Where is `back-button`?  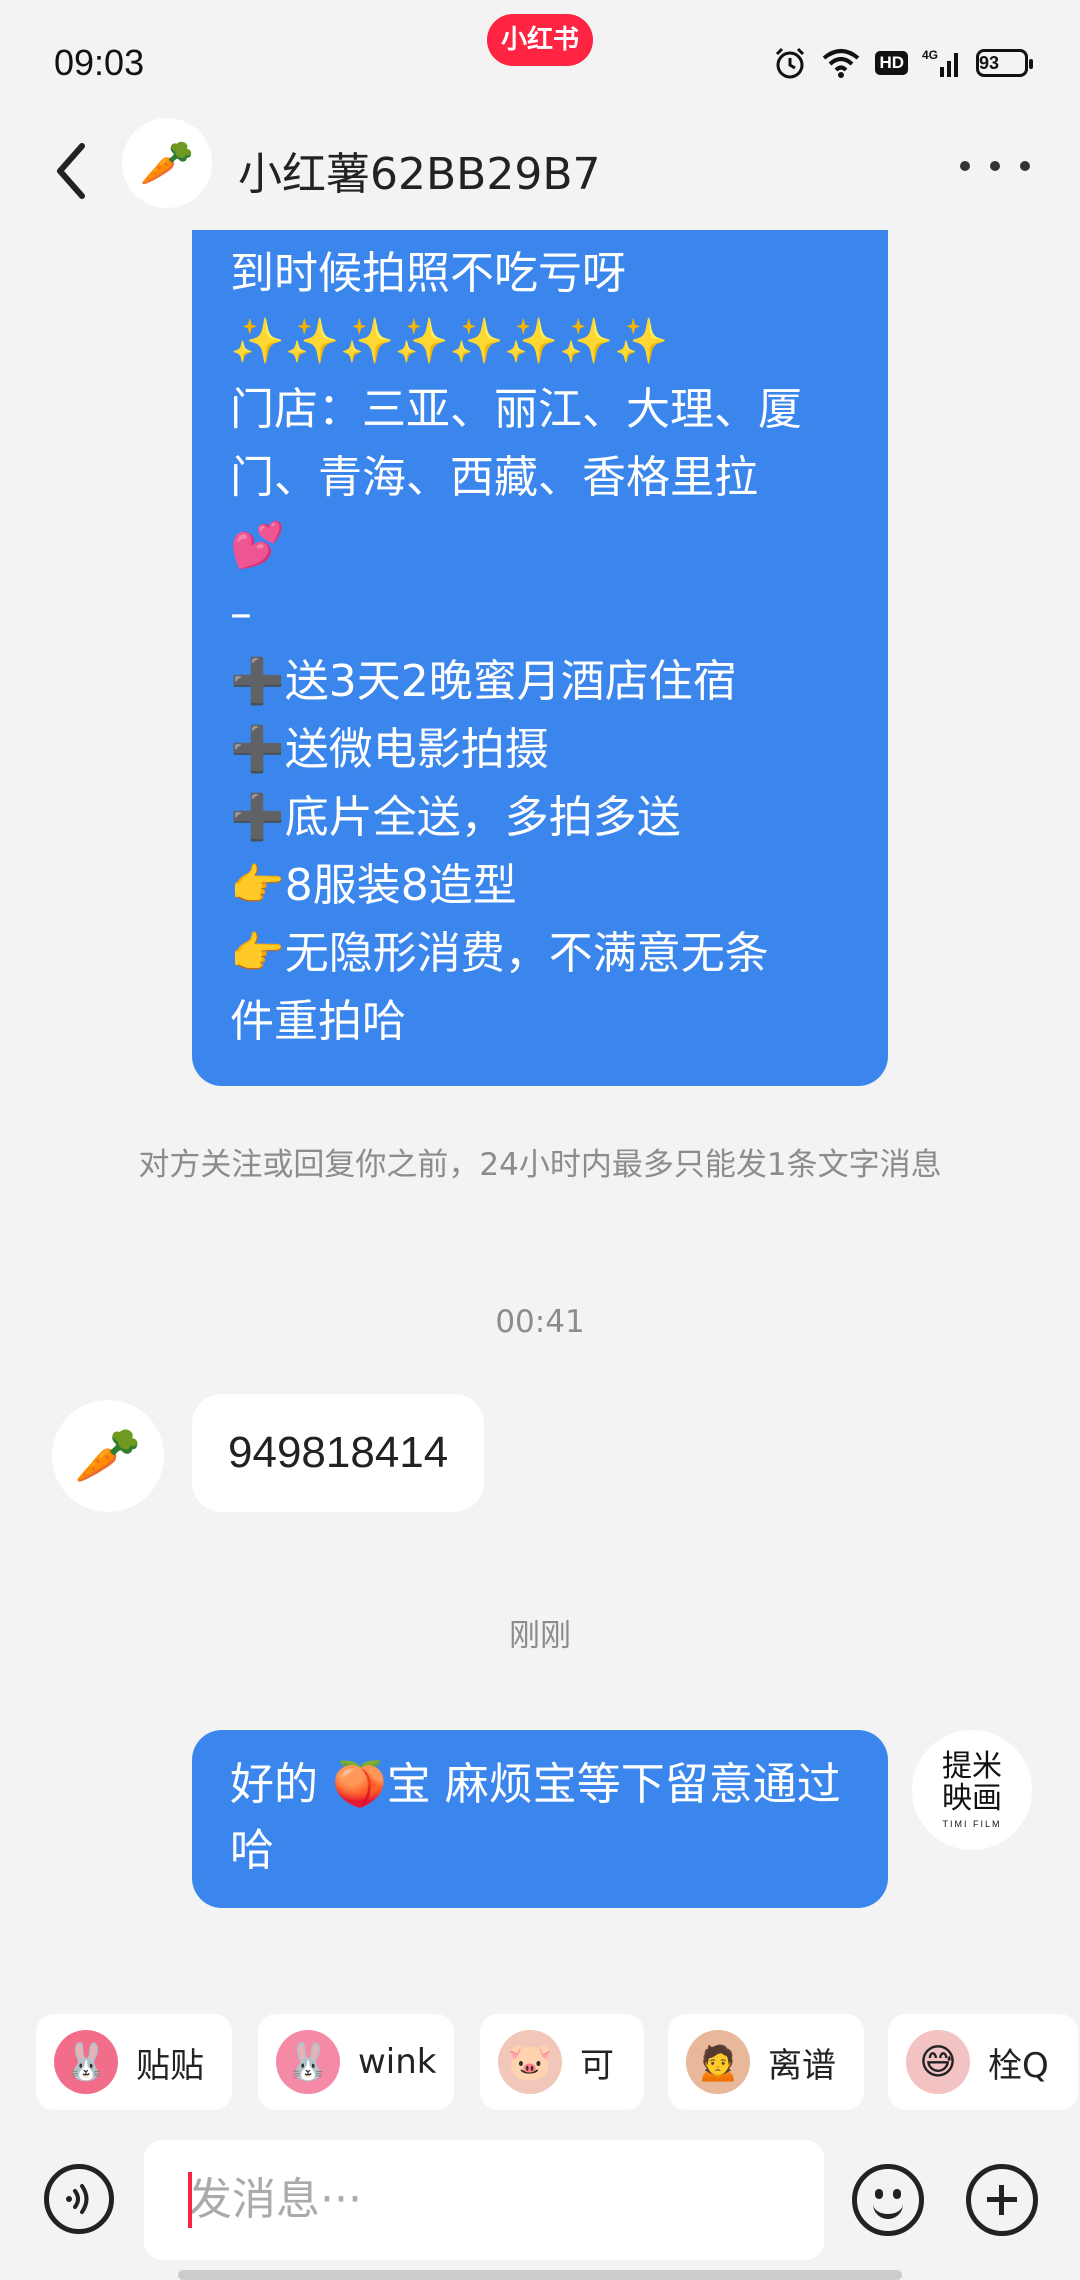
back-button is located at coordinates (74, 171).